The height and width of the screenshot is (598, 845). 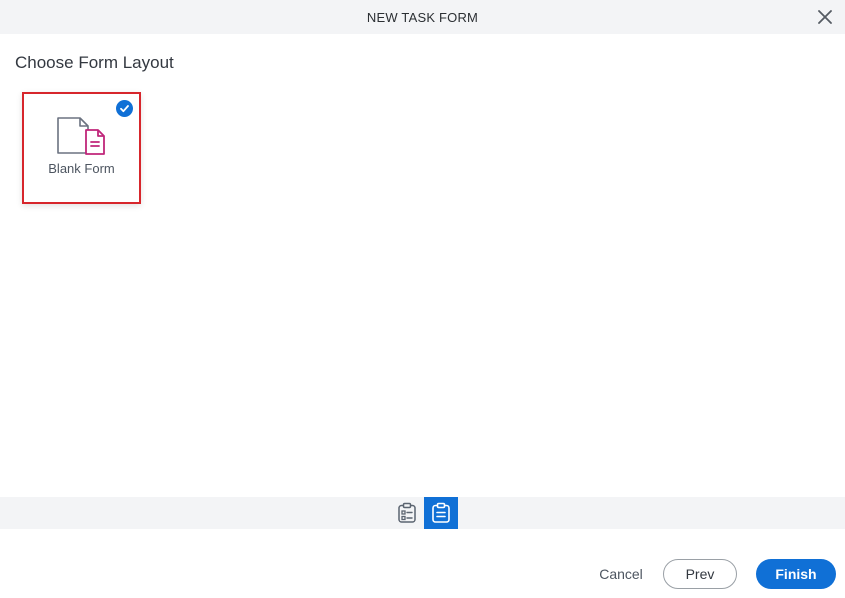 I want to click on checklist-clipboard-icon, so click(x=407, y=512).